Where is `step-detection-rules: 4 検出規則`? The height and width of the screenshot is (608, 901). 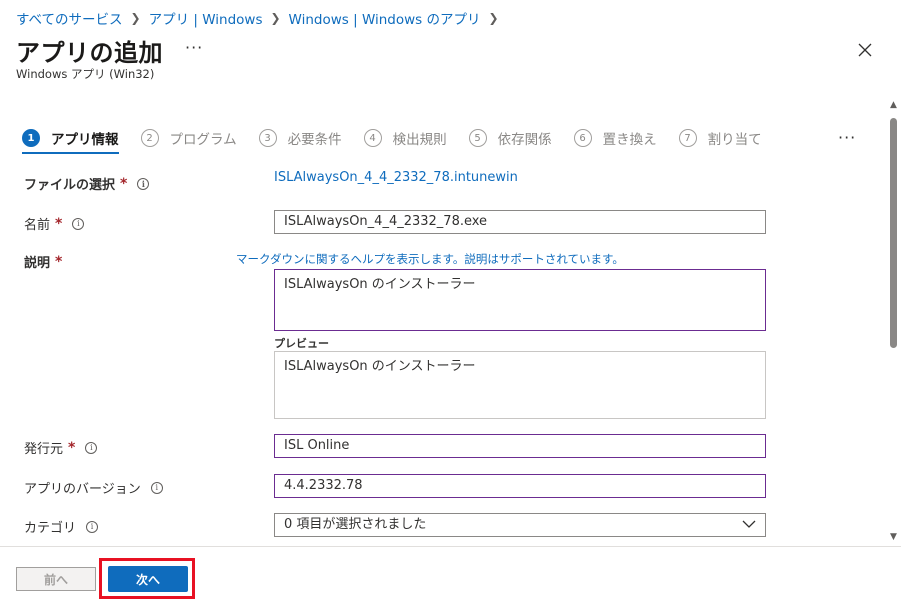 step-detection-rules: 4 検出規則 is located at coordinates (405, 138).